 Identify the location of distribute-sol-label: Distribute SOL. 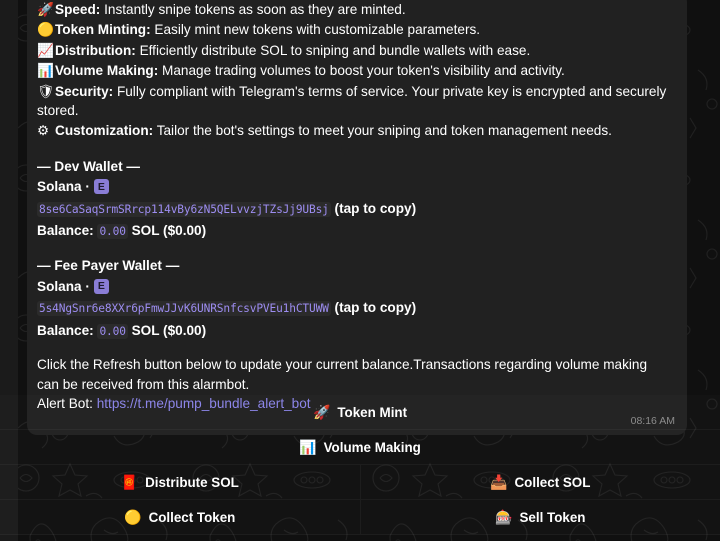
(192, 482).